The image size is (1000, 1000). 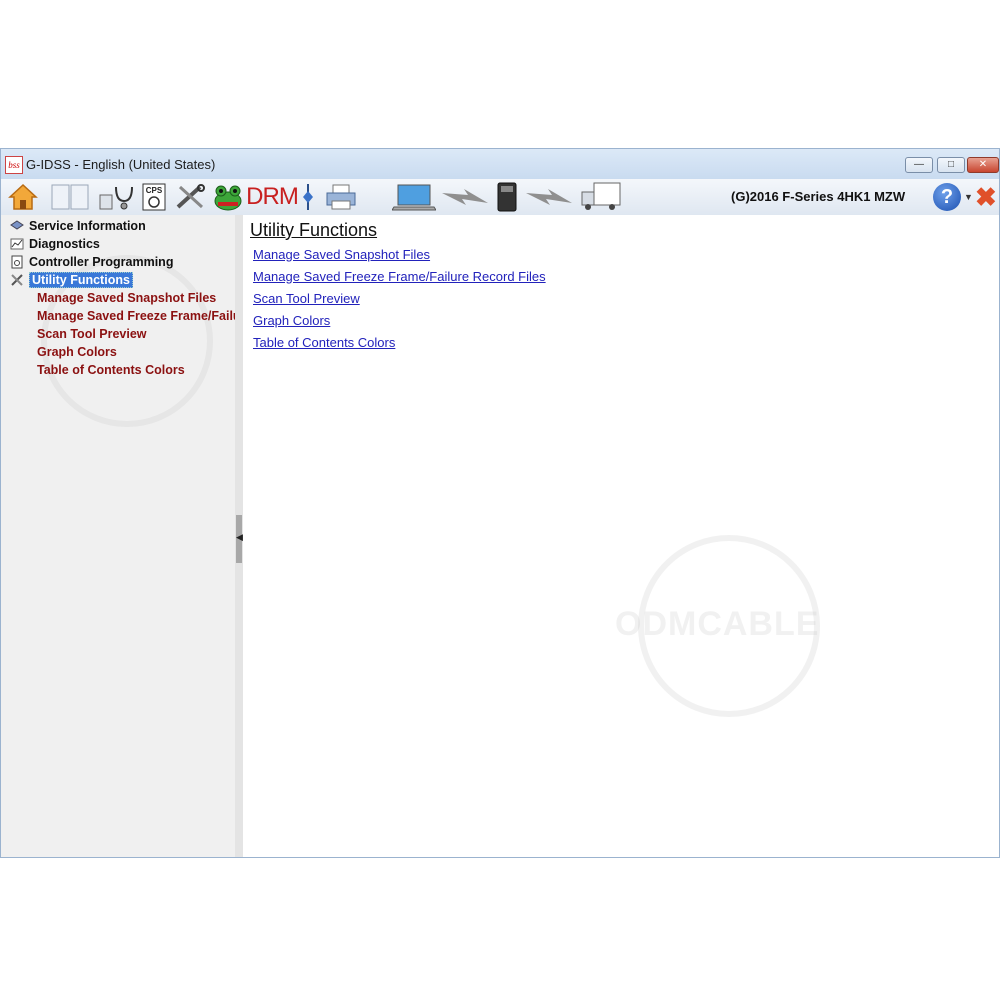 What do you see at coordinates (17, 244) in the screenshot?
I see `chart-icon` at bounding box center [17, 244].